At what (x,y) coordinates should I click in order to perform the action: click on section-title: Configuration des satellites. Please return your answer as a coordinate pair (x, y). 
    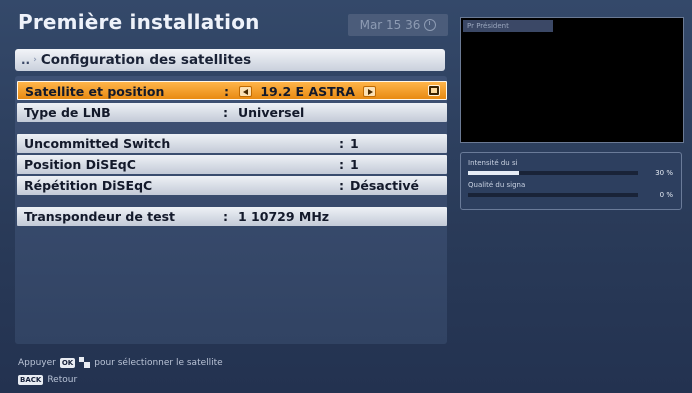
    Looking at the image, I should click on (146, 60).